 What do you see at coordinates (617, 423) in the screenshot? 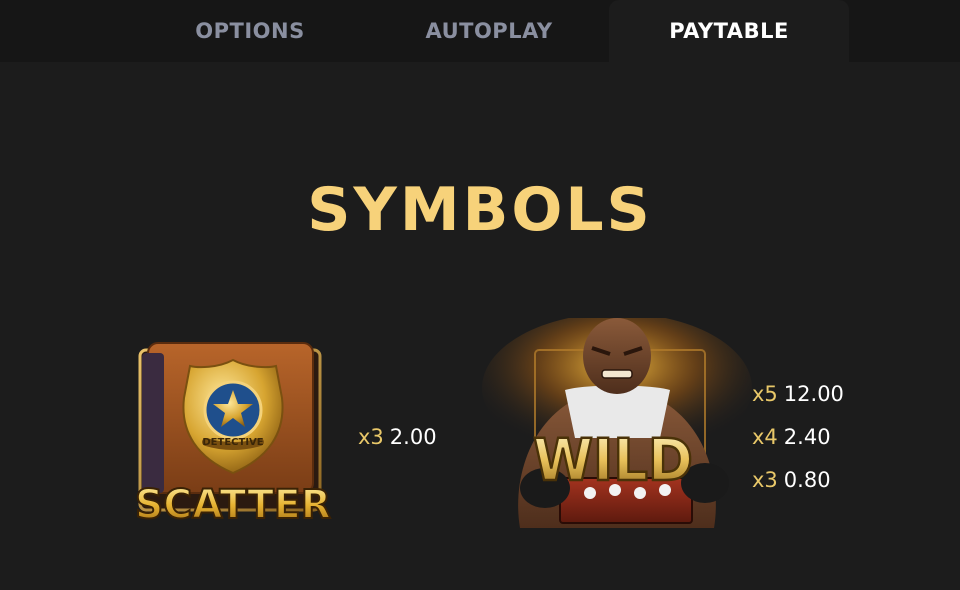
I see `wild-symbol-icon: WILD` at bounding box center [617, 423].